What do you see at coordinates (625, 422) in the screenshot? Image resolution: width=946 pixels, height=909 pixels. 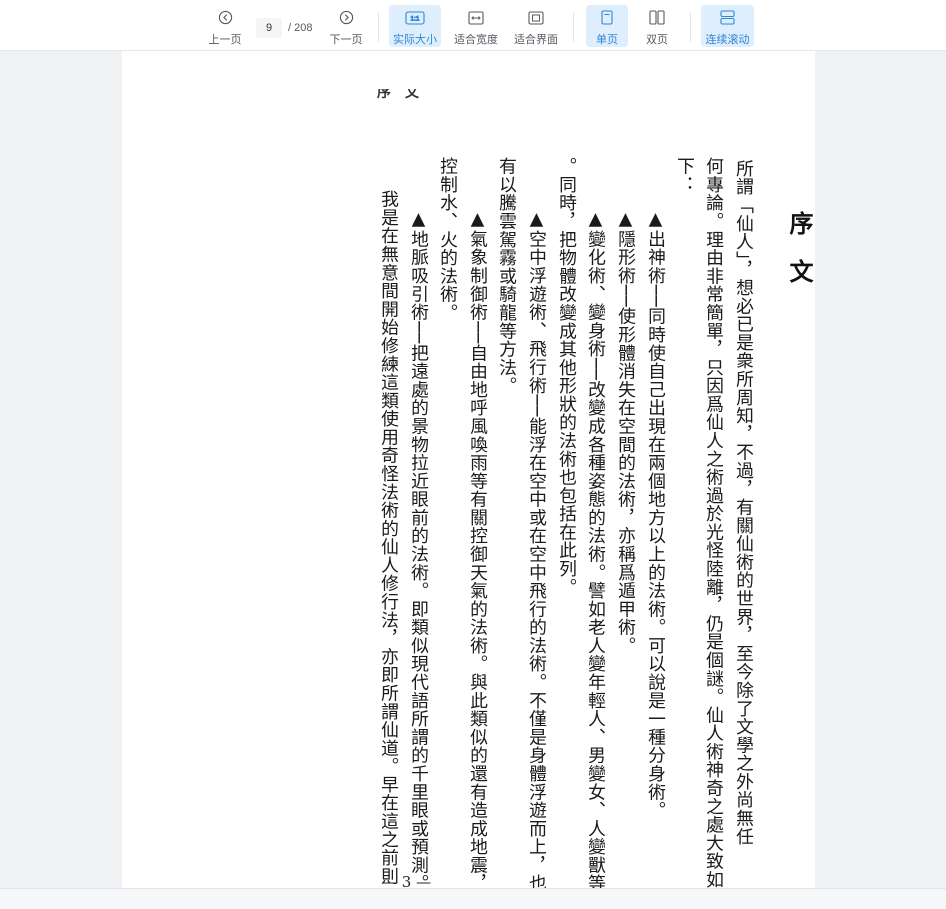 I see `text-column: ▲隱形術──使形體消失在空間的法術，亦稱爲遁甲術。` at bounding box center [625, 422].